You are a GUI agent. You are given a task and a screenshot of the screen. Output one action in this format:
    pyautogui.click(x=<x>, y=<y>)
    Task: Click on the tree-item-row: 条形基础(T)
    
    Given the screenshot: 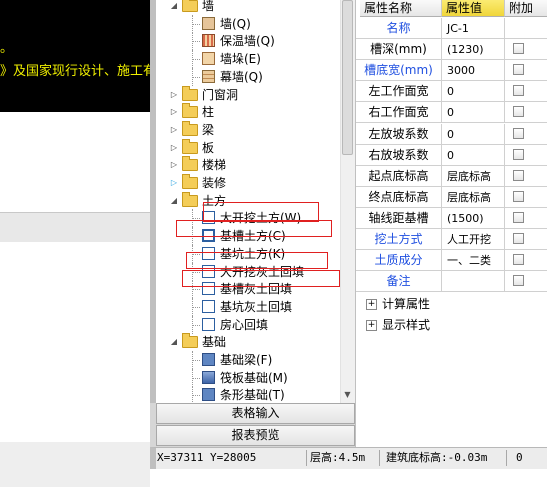 What is the action you would take?
    pyautogui.click(x=251, y=394)
    